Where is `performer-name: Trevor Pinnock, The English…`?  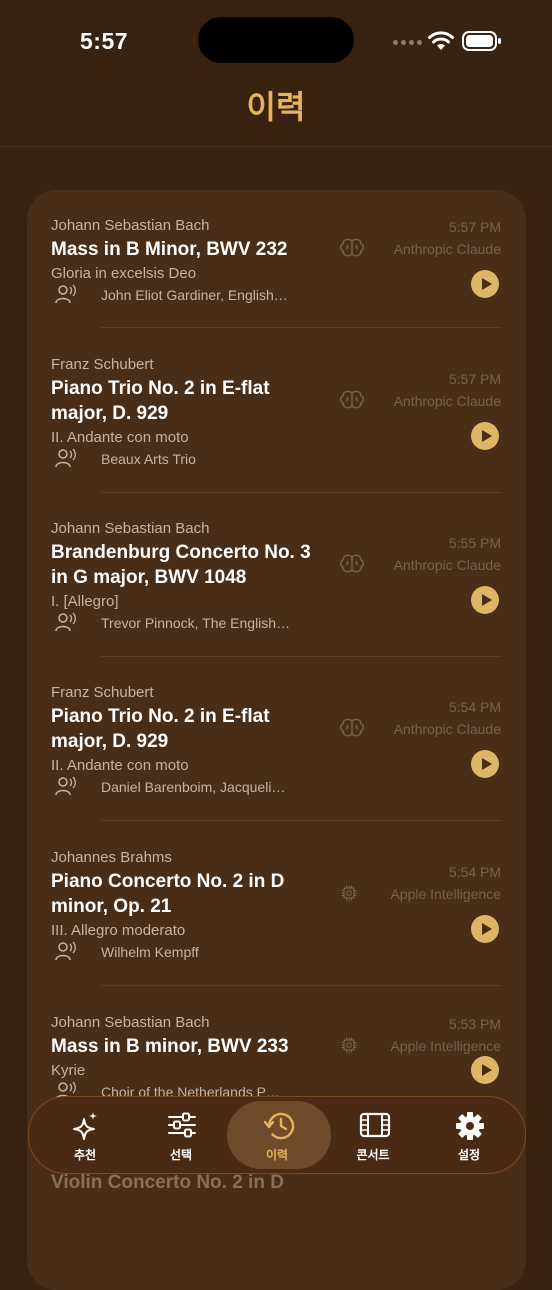
performer-name: Trevor Pinnock, The English… is located at coordinates (196, 623).